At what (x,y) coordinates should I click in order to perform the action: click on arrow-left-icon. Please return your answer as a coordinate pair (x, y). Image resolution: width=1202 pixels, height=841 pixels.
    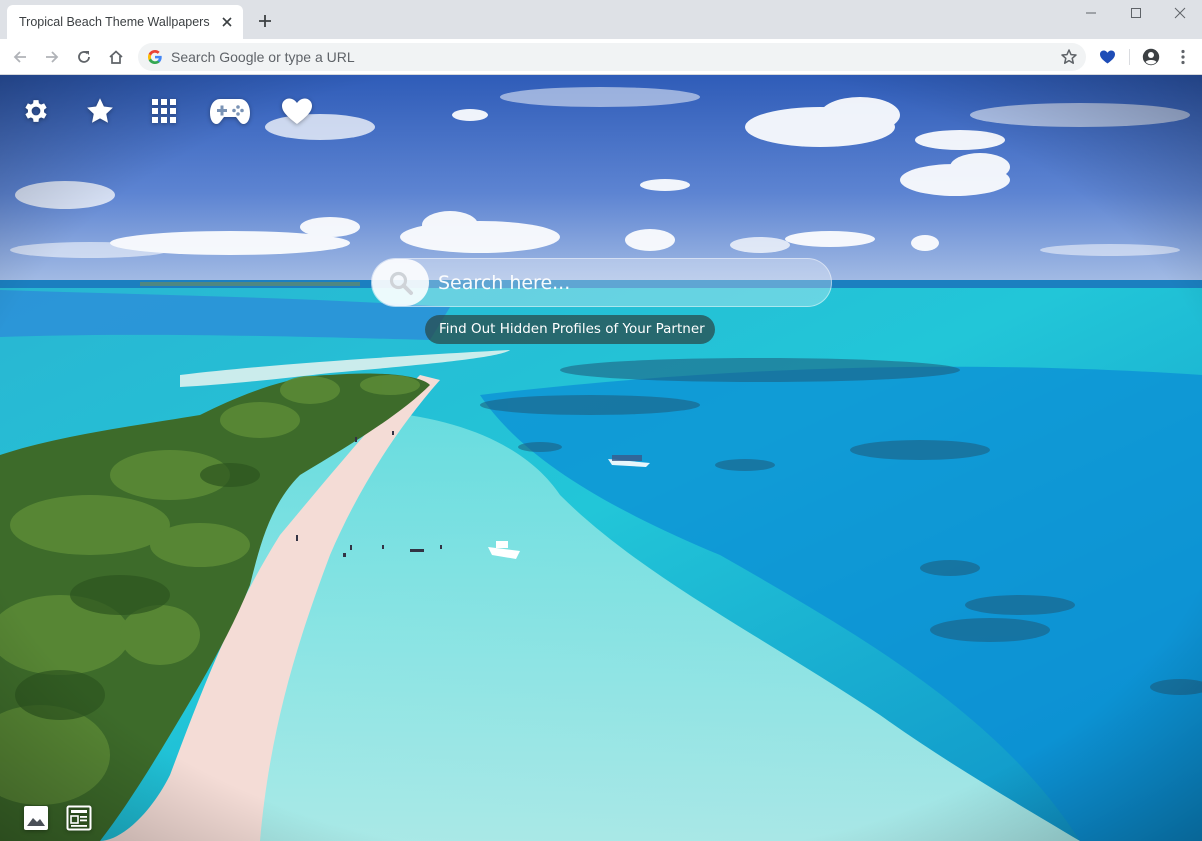
    Looking at the image, I should click on (19, 57).